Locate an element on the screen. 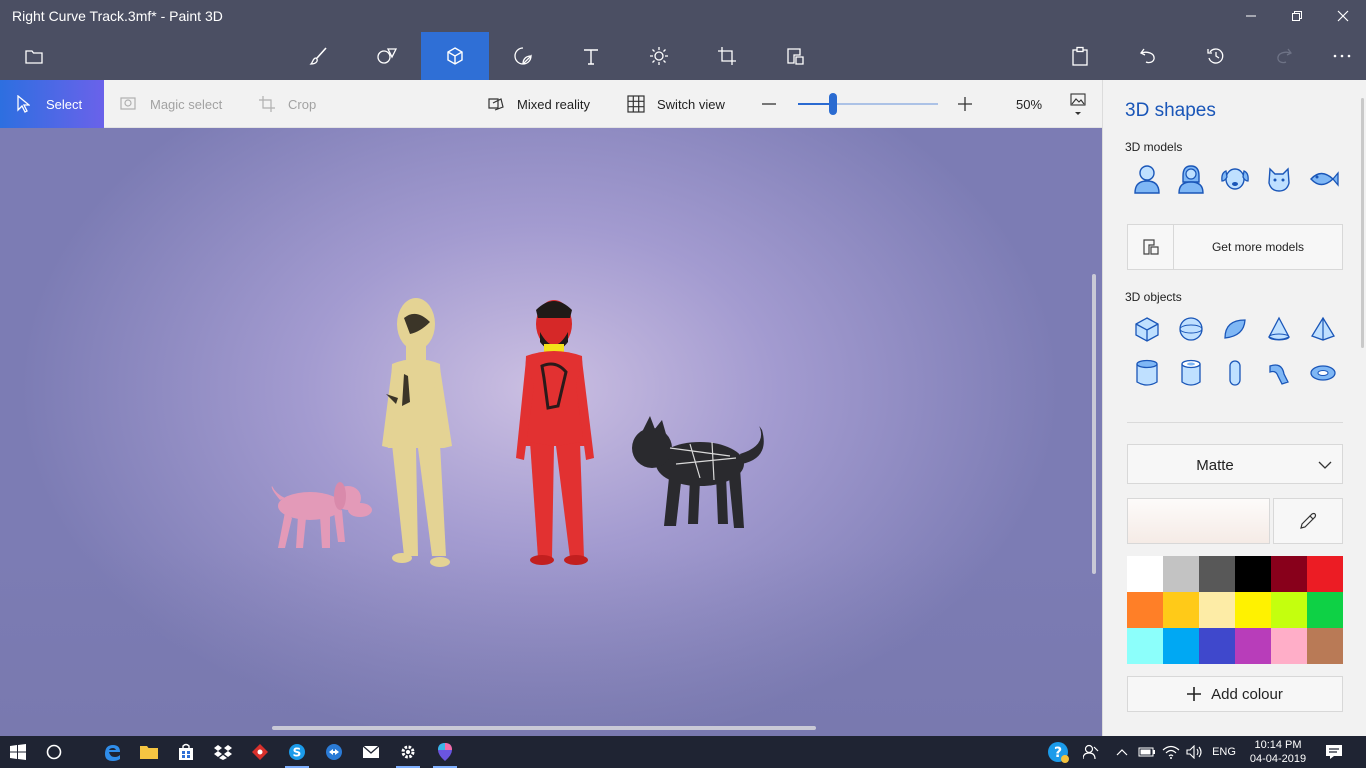 This screenshot has height=768, width=1366. battery-button is located at coordinates (1147, 752).